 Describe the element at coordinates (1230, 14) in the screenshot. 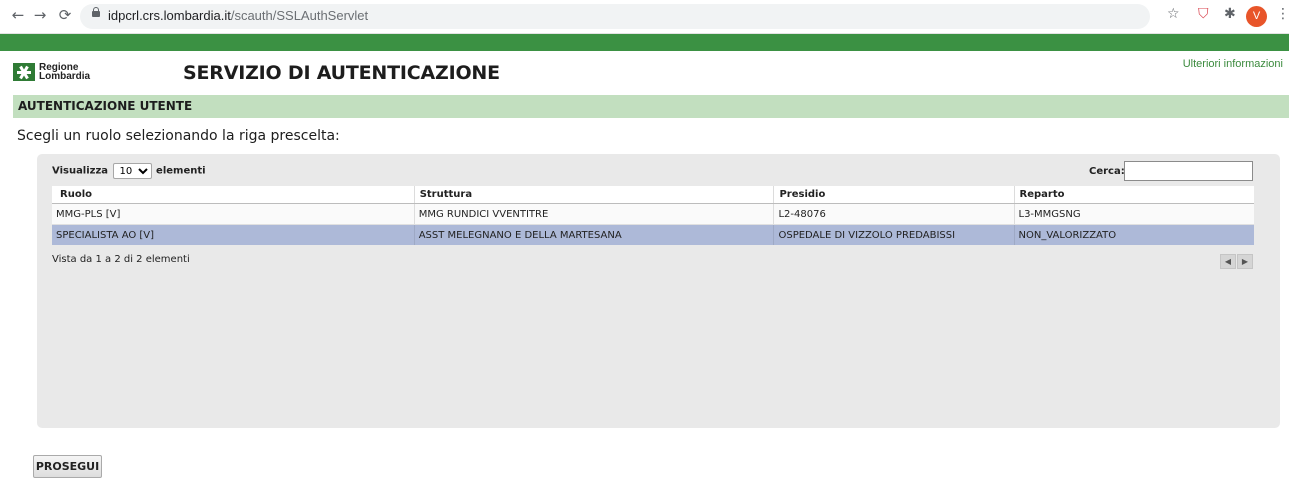

I see `puzzle-icon: ✱` at that location.